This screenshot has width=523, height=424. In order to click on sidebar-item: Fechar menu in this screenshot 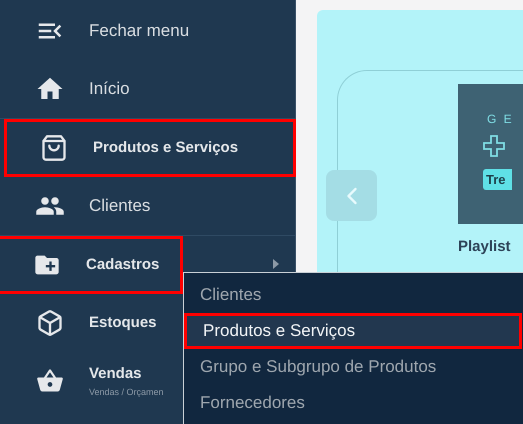, I will do `click(147, 31)`.